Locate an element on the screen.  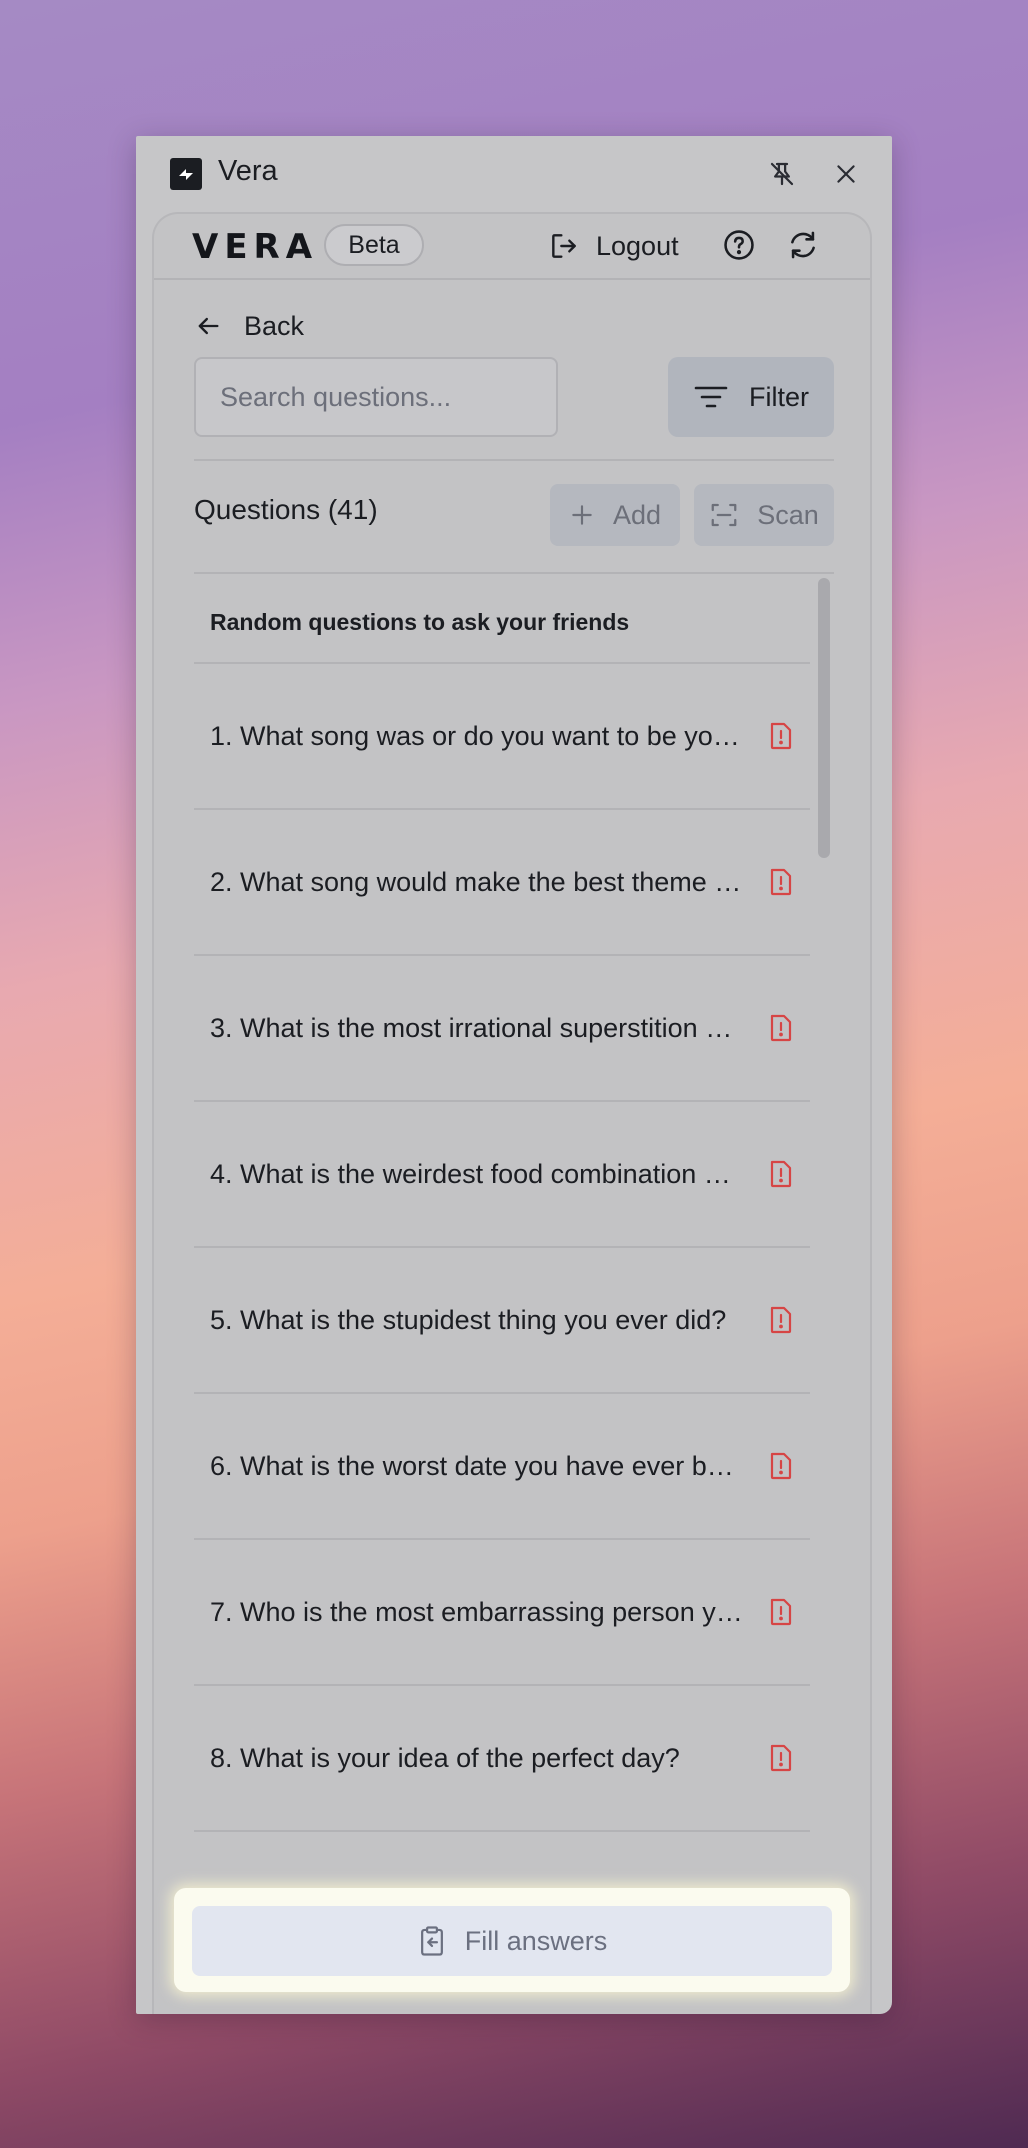
beta-badge: Beta is located at coordinates (374, 245).